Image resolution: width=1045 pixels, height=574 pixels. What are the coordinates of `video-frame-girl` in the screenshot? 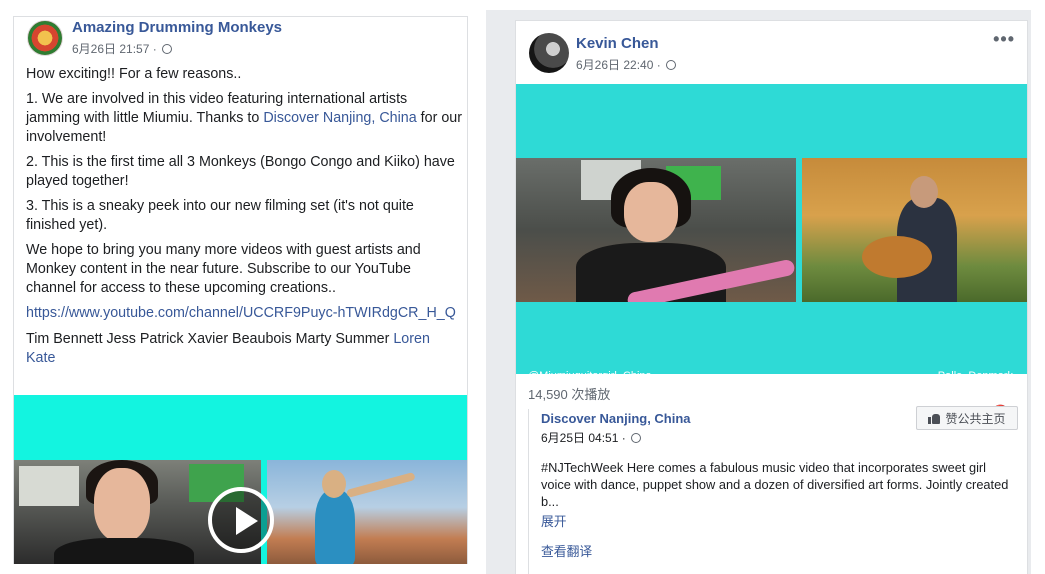 It's located at (656, 230).